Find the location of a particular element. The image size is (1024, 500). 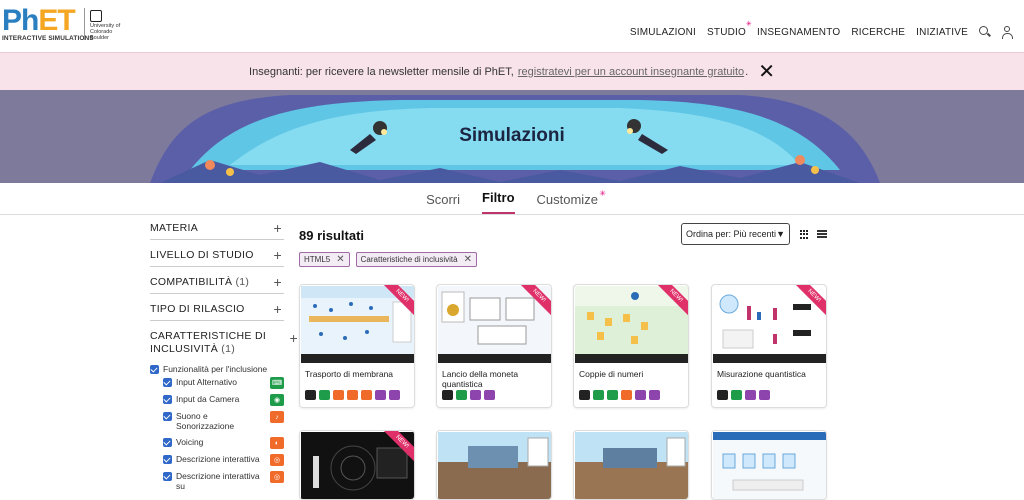

option-input-alternativo: Input Alternativo ⌨ is located at coordinates (217, 383).